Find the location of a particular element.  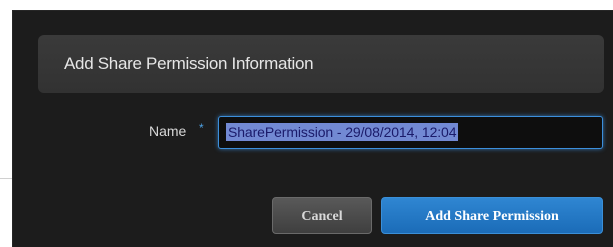

dialog-title: Add Share Permission Information is located at coordinates (189, 63).